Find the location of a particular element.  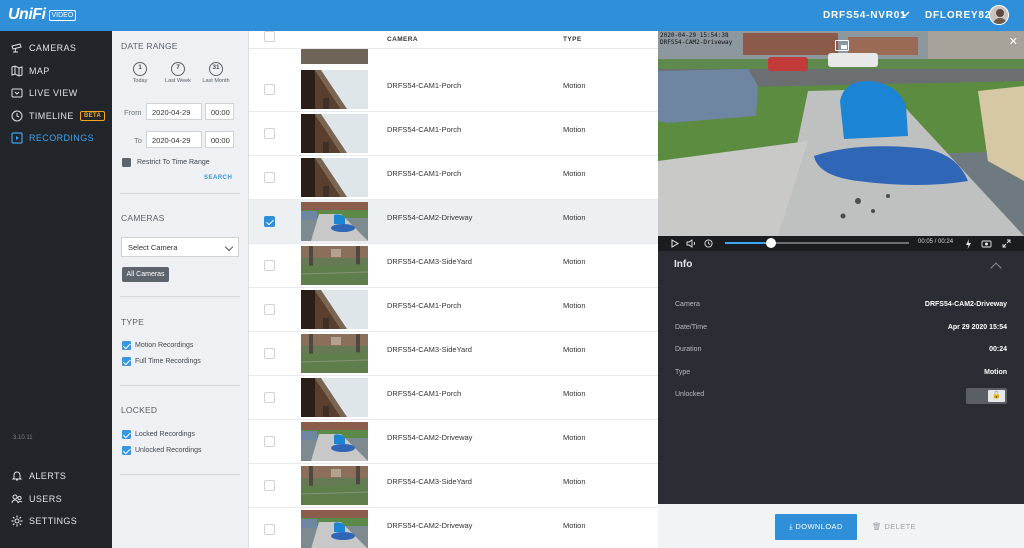

locked-recordings-checkbox is located at coordinates (126, 434).